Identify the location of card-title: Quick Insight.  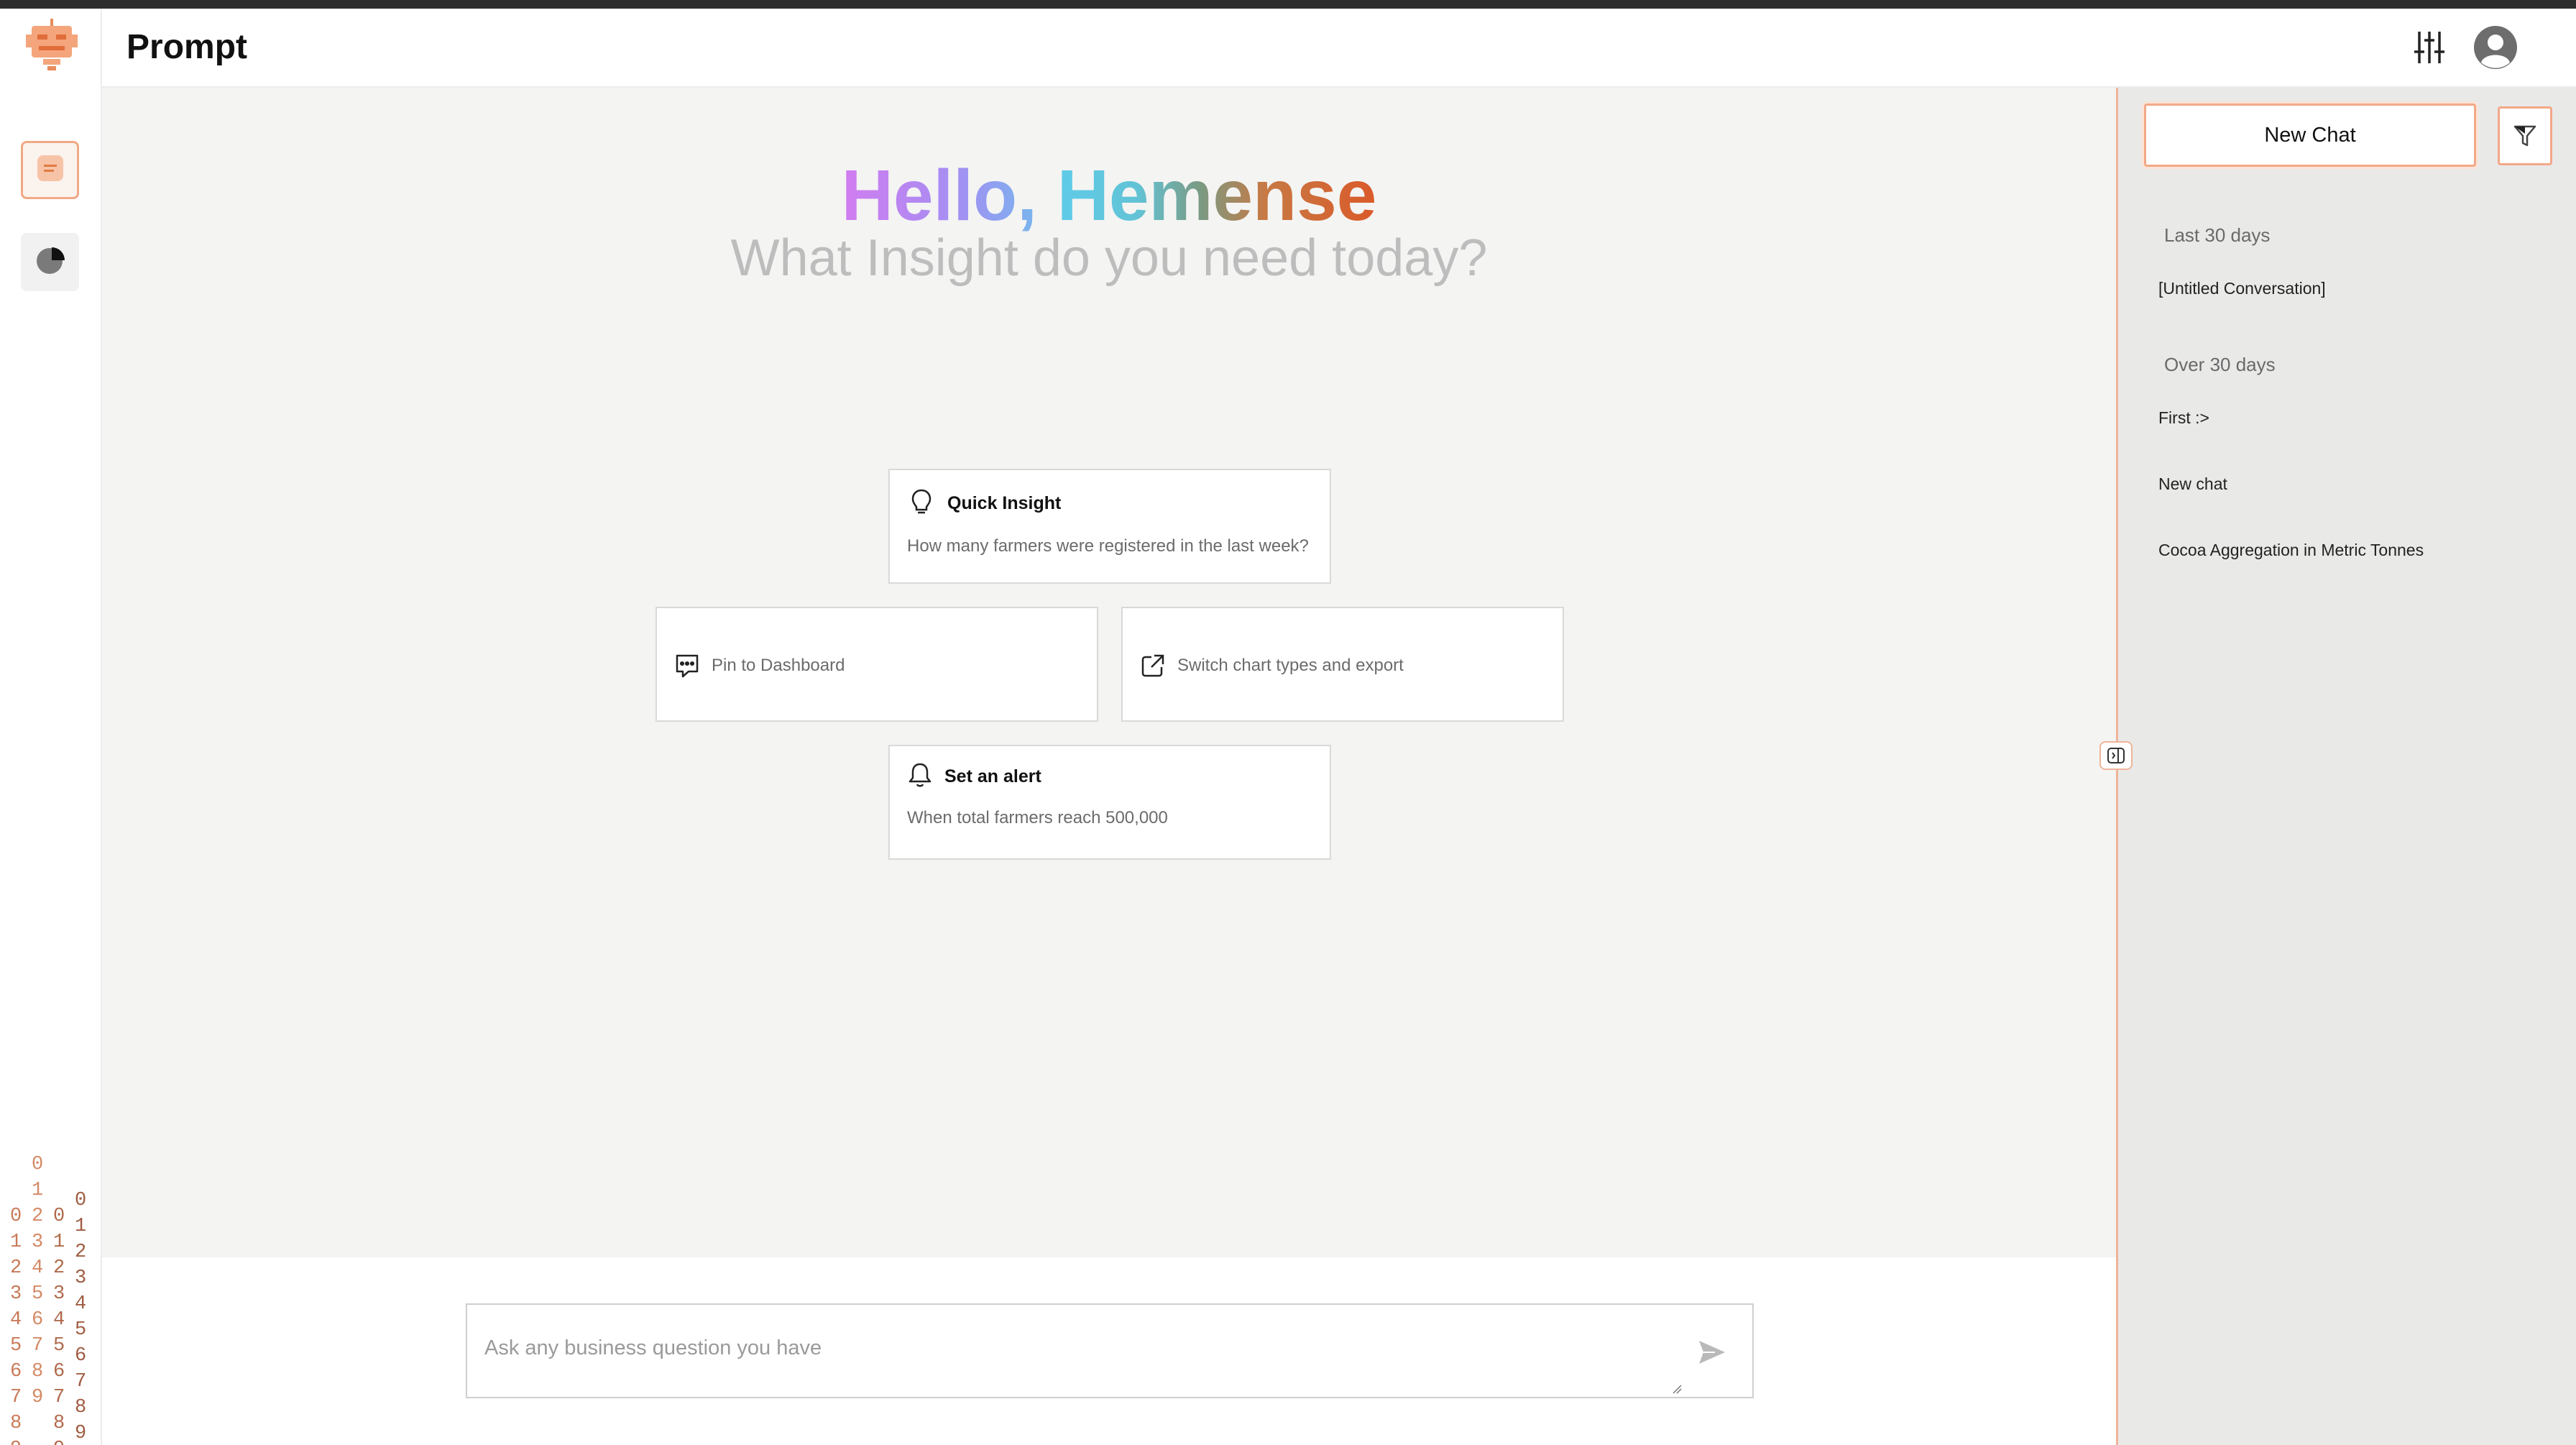
(1004, 503).